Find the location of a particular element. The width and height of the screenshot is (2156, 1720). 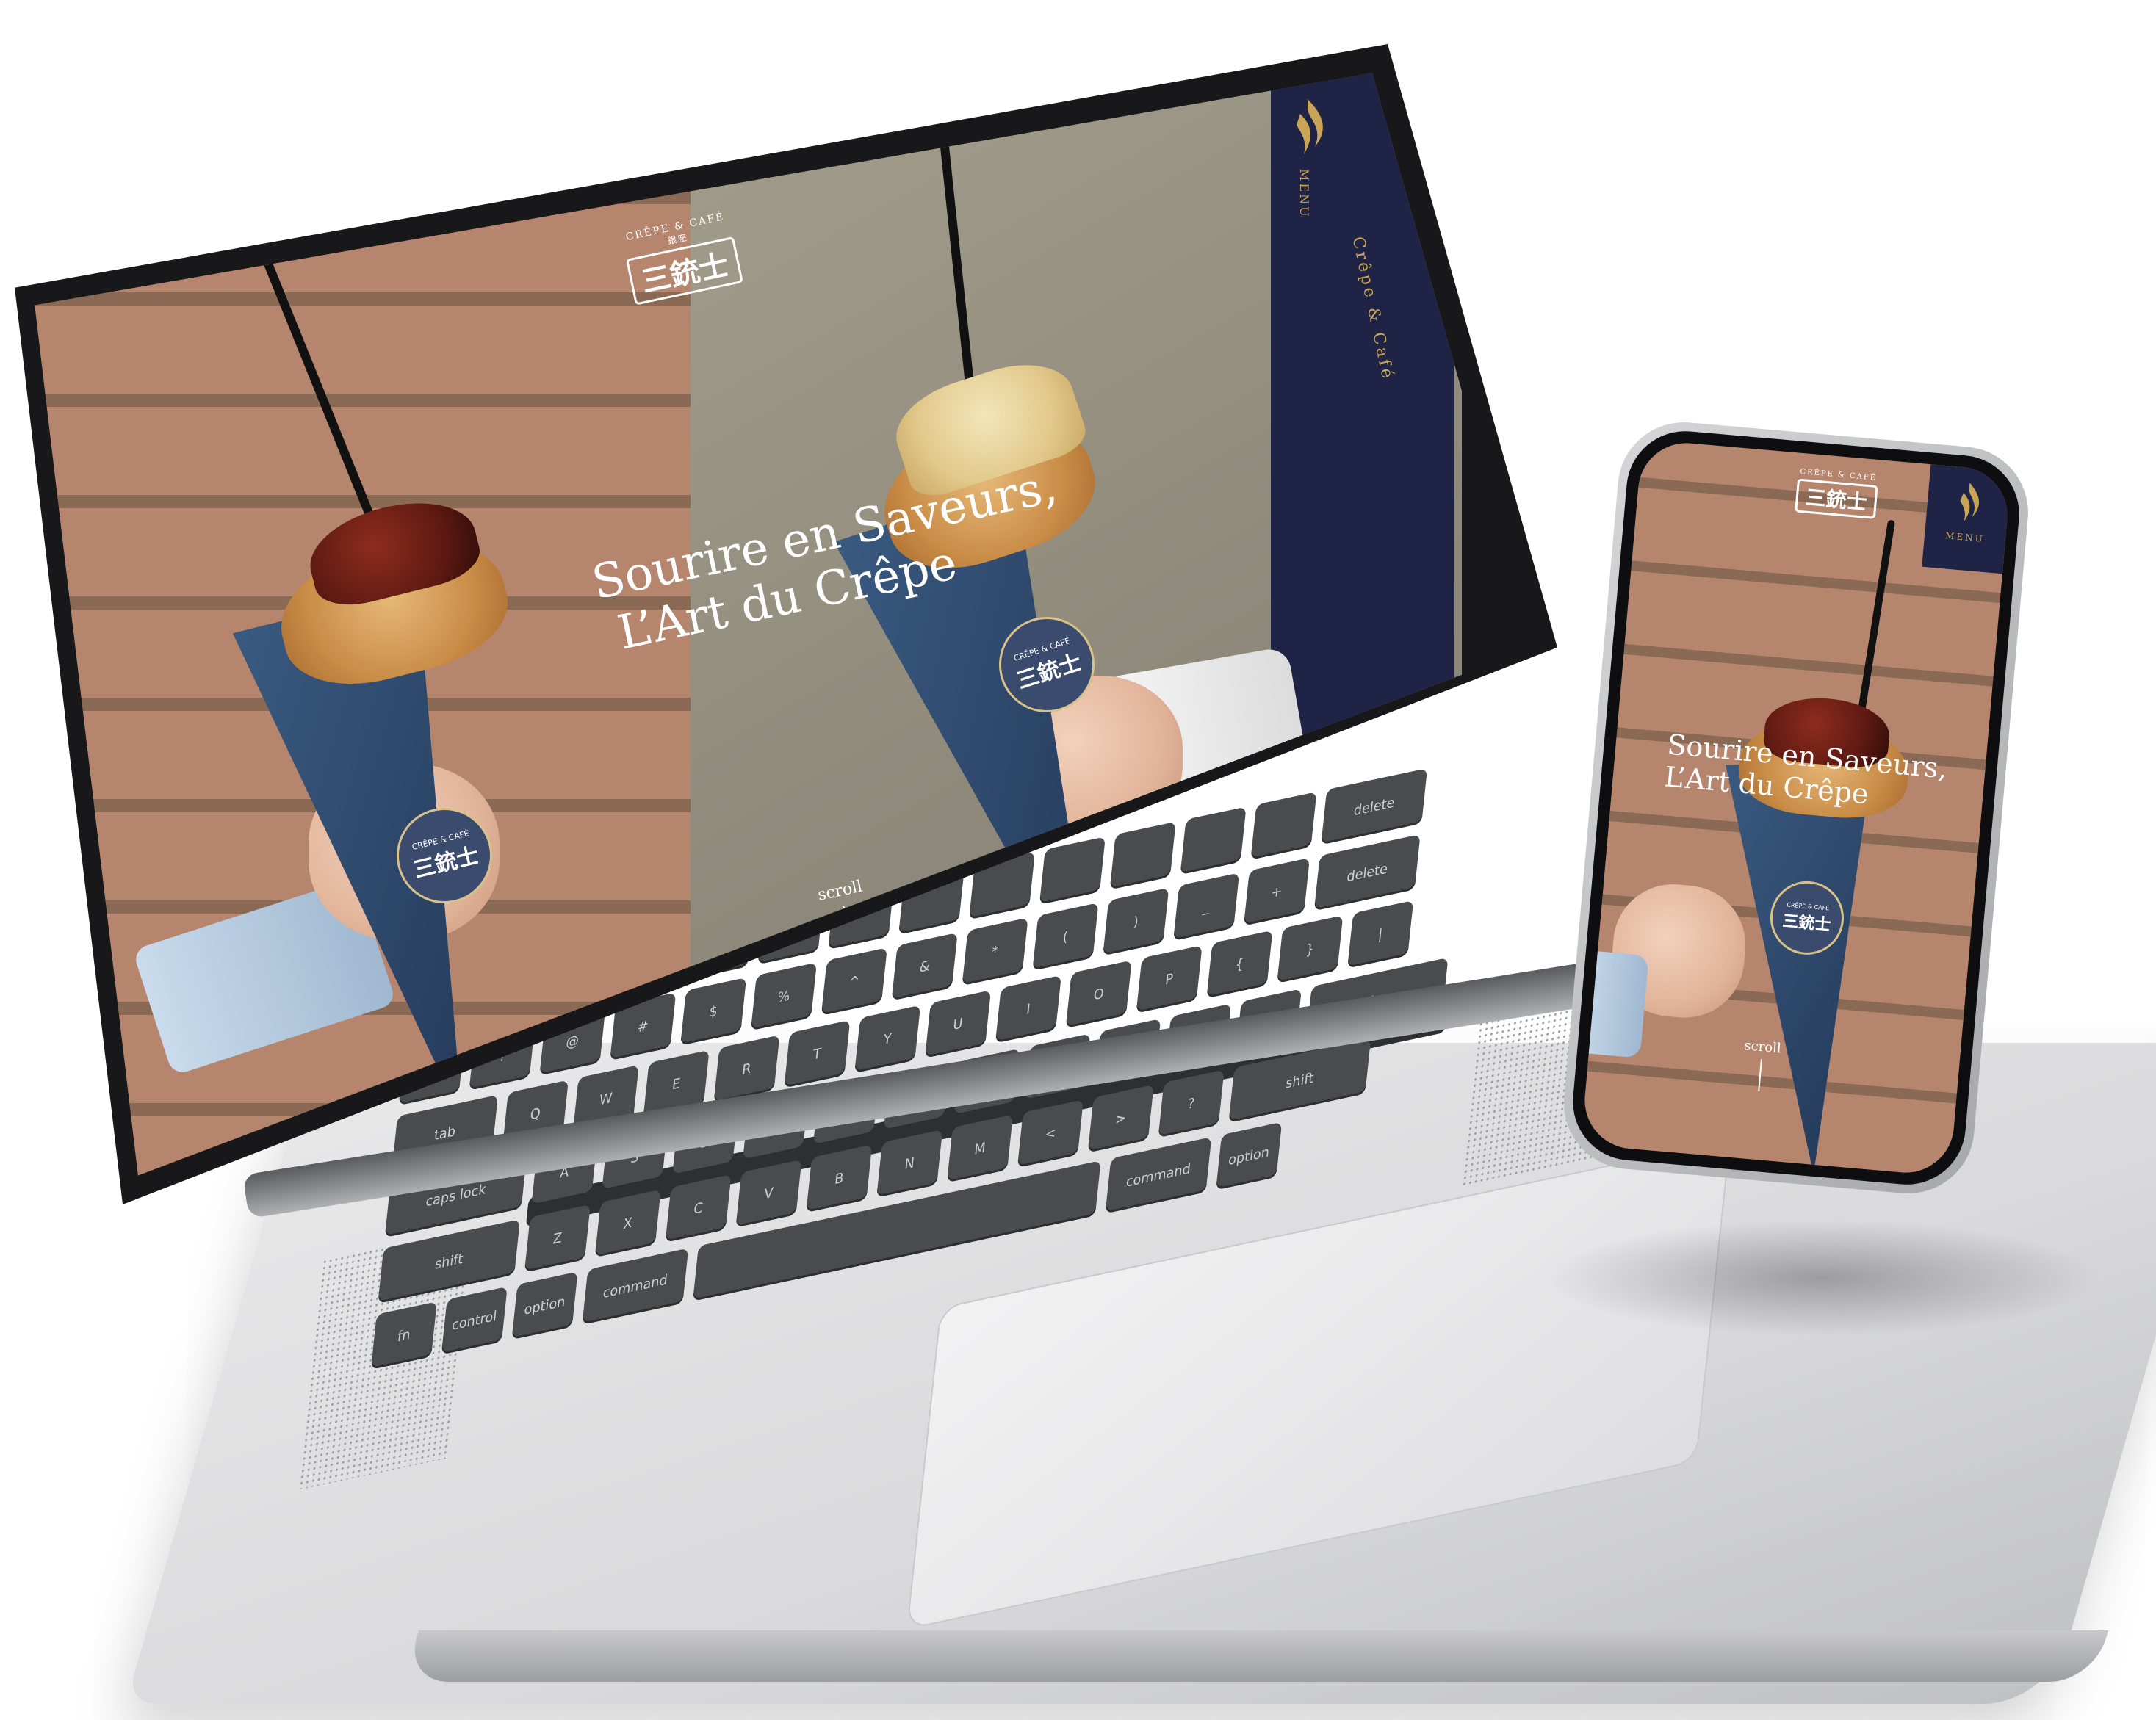

phone-menu-button: MENU is located at coordinates (1967, 519).